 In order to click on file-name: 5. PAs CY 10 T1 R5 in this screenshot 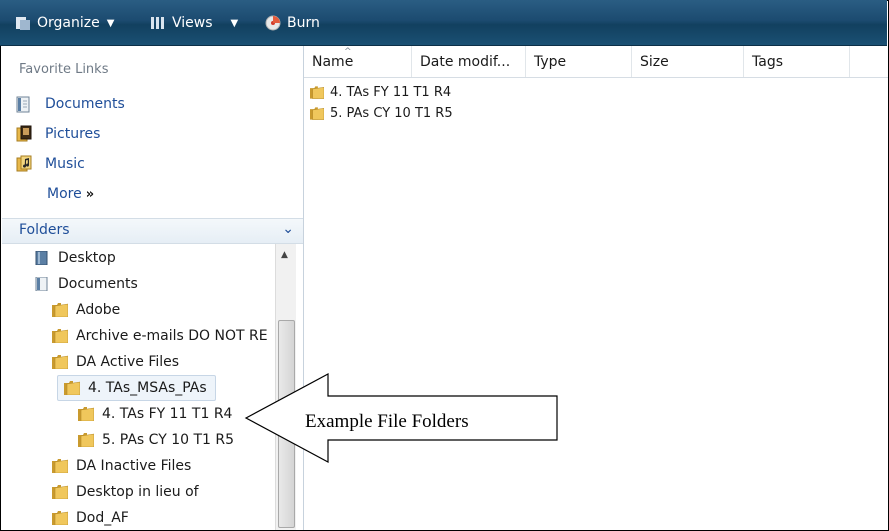, I will do `click(391, 113)`.